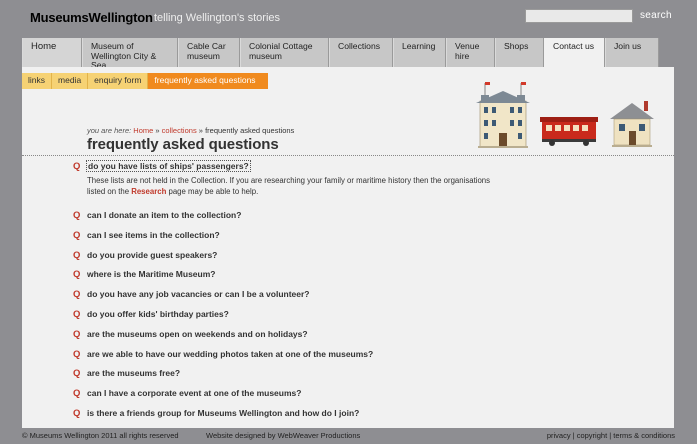  What do you see at coordinates (574, 53) in the screenshot?
I see `nav-contact-us: Contact us` at bounding box center [574, 53].